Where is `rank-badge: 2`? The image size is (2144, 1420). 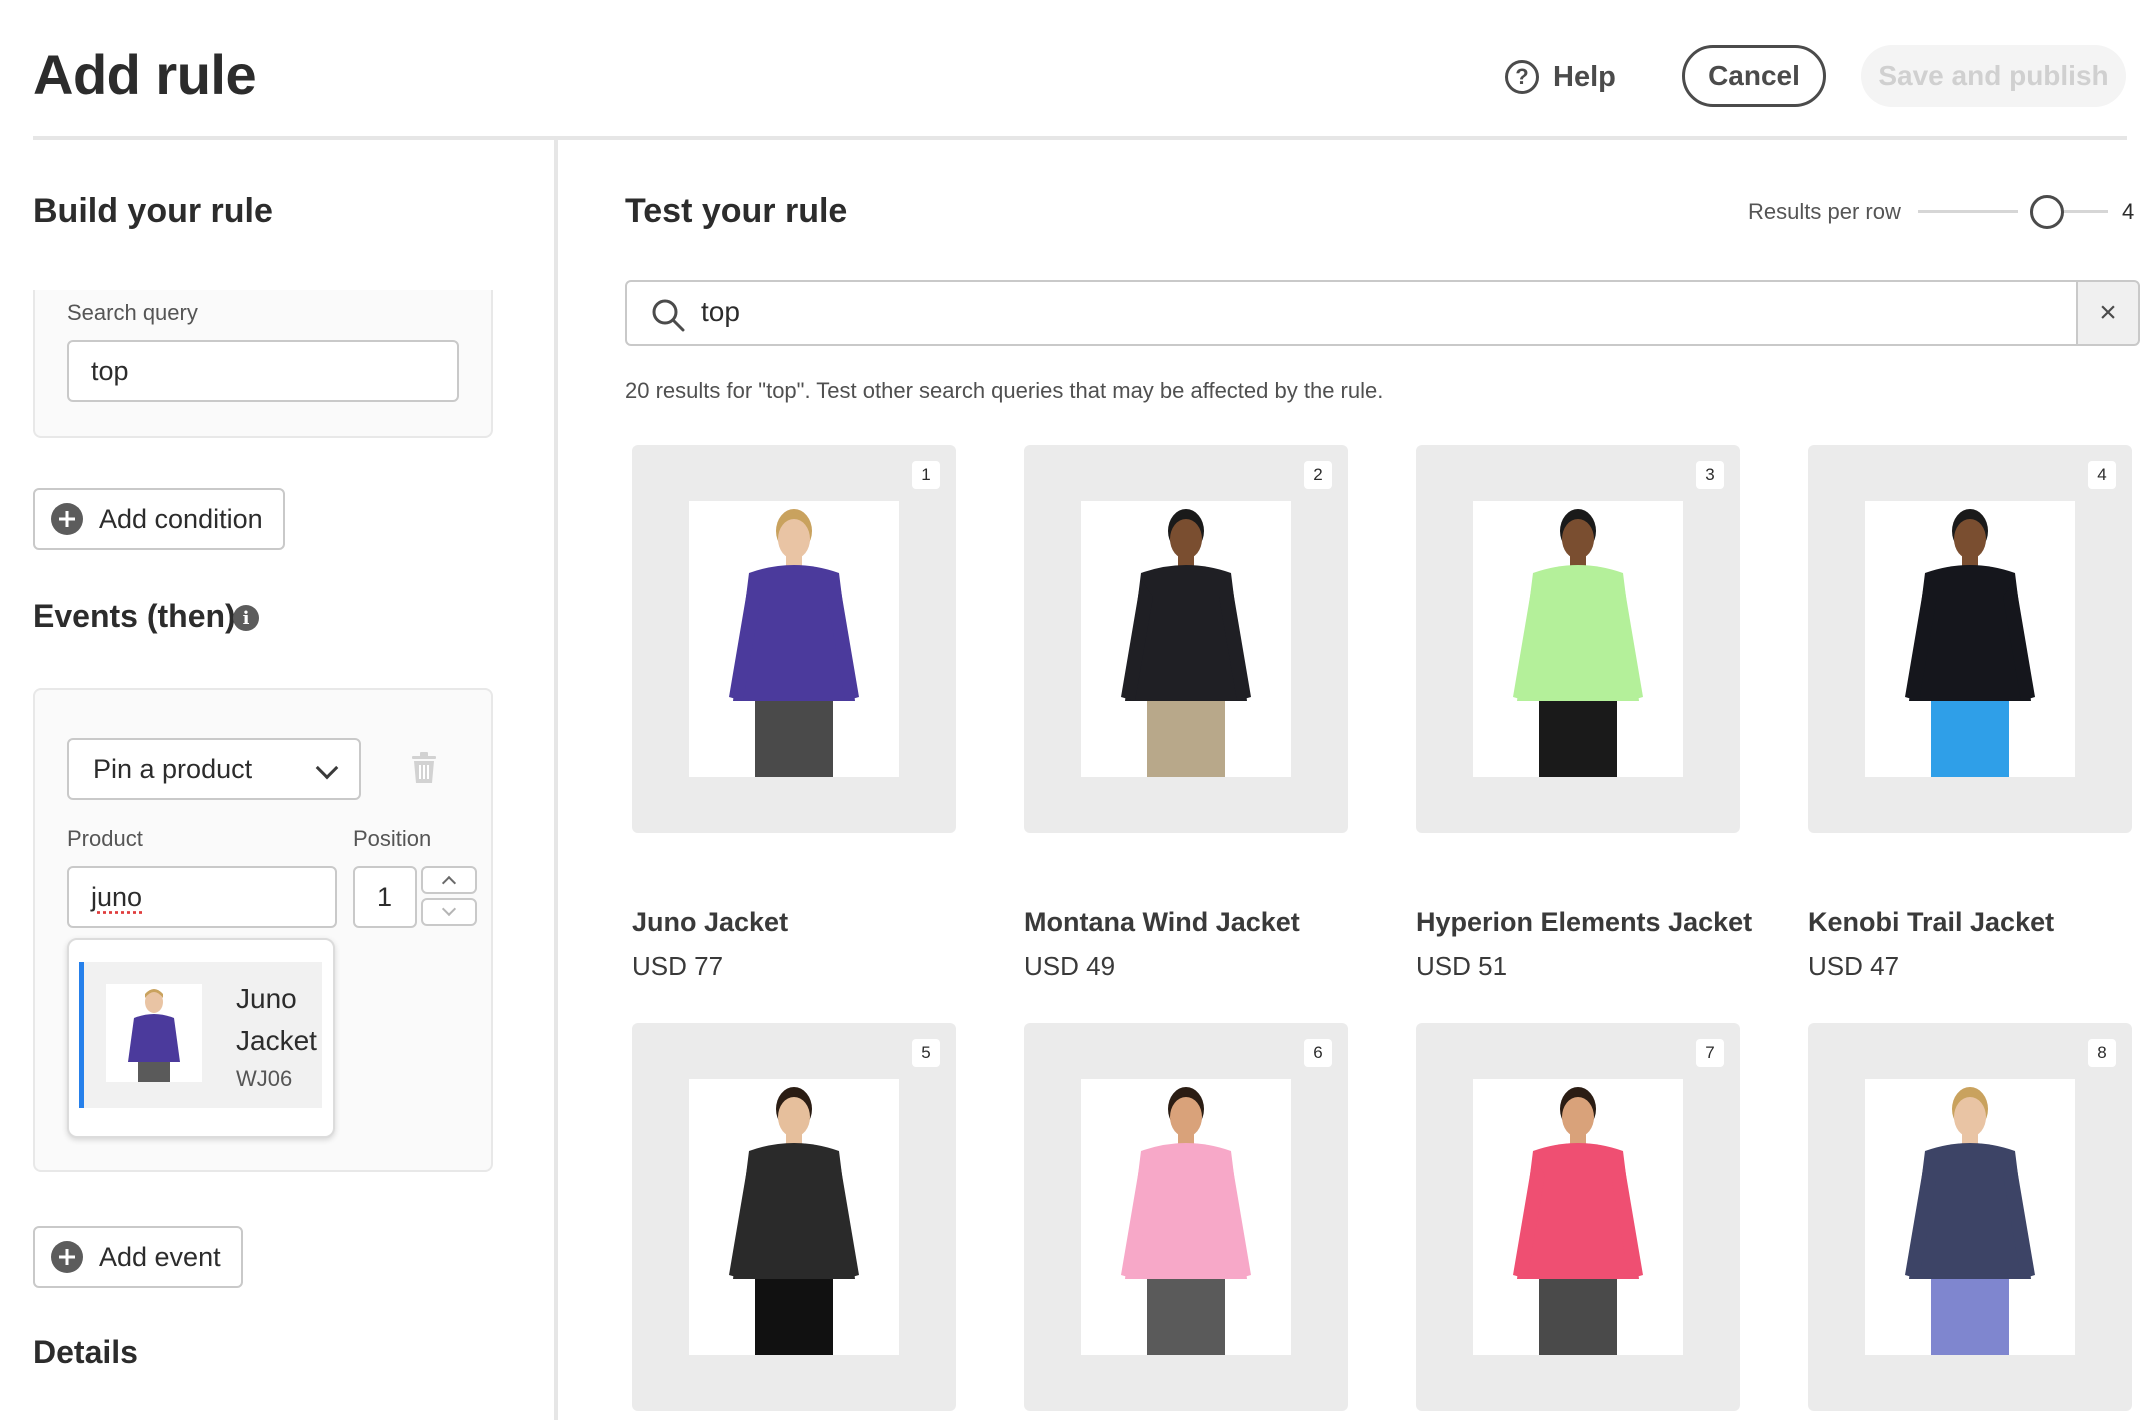 rank-badge: 2 is located at coordinates (1318, 475).